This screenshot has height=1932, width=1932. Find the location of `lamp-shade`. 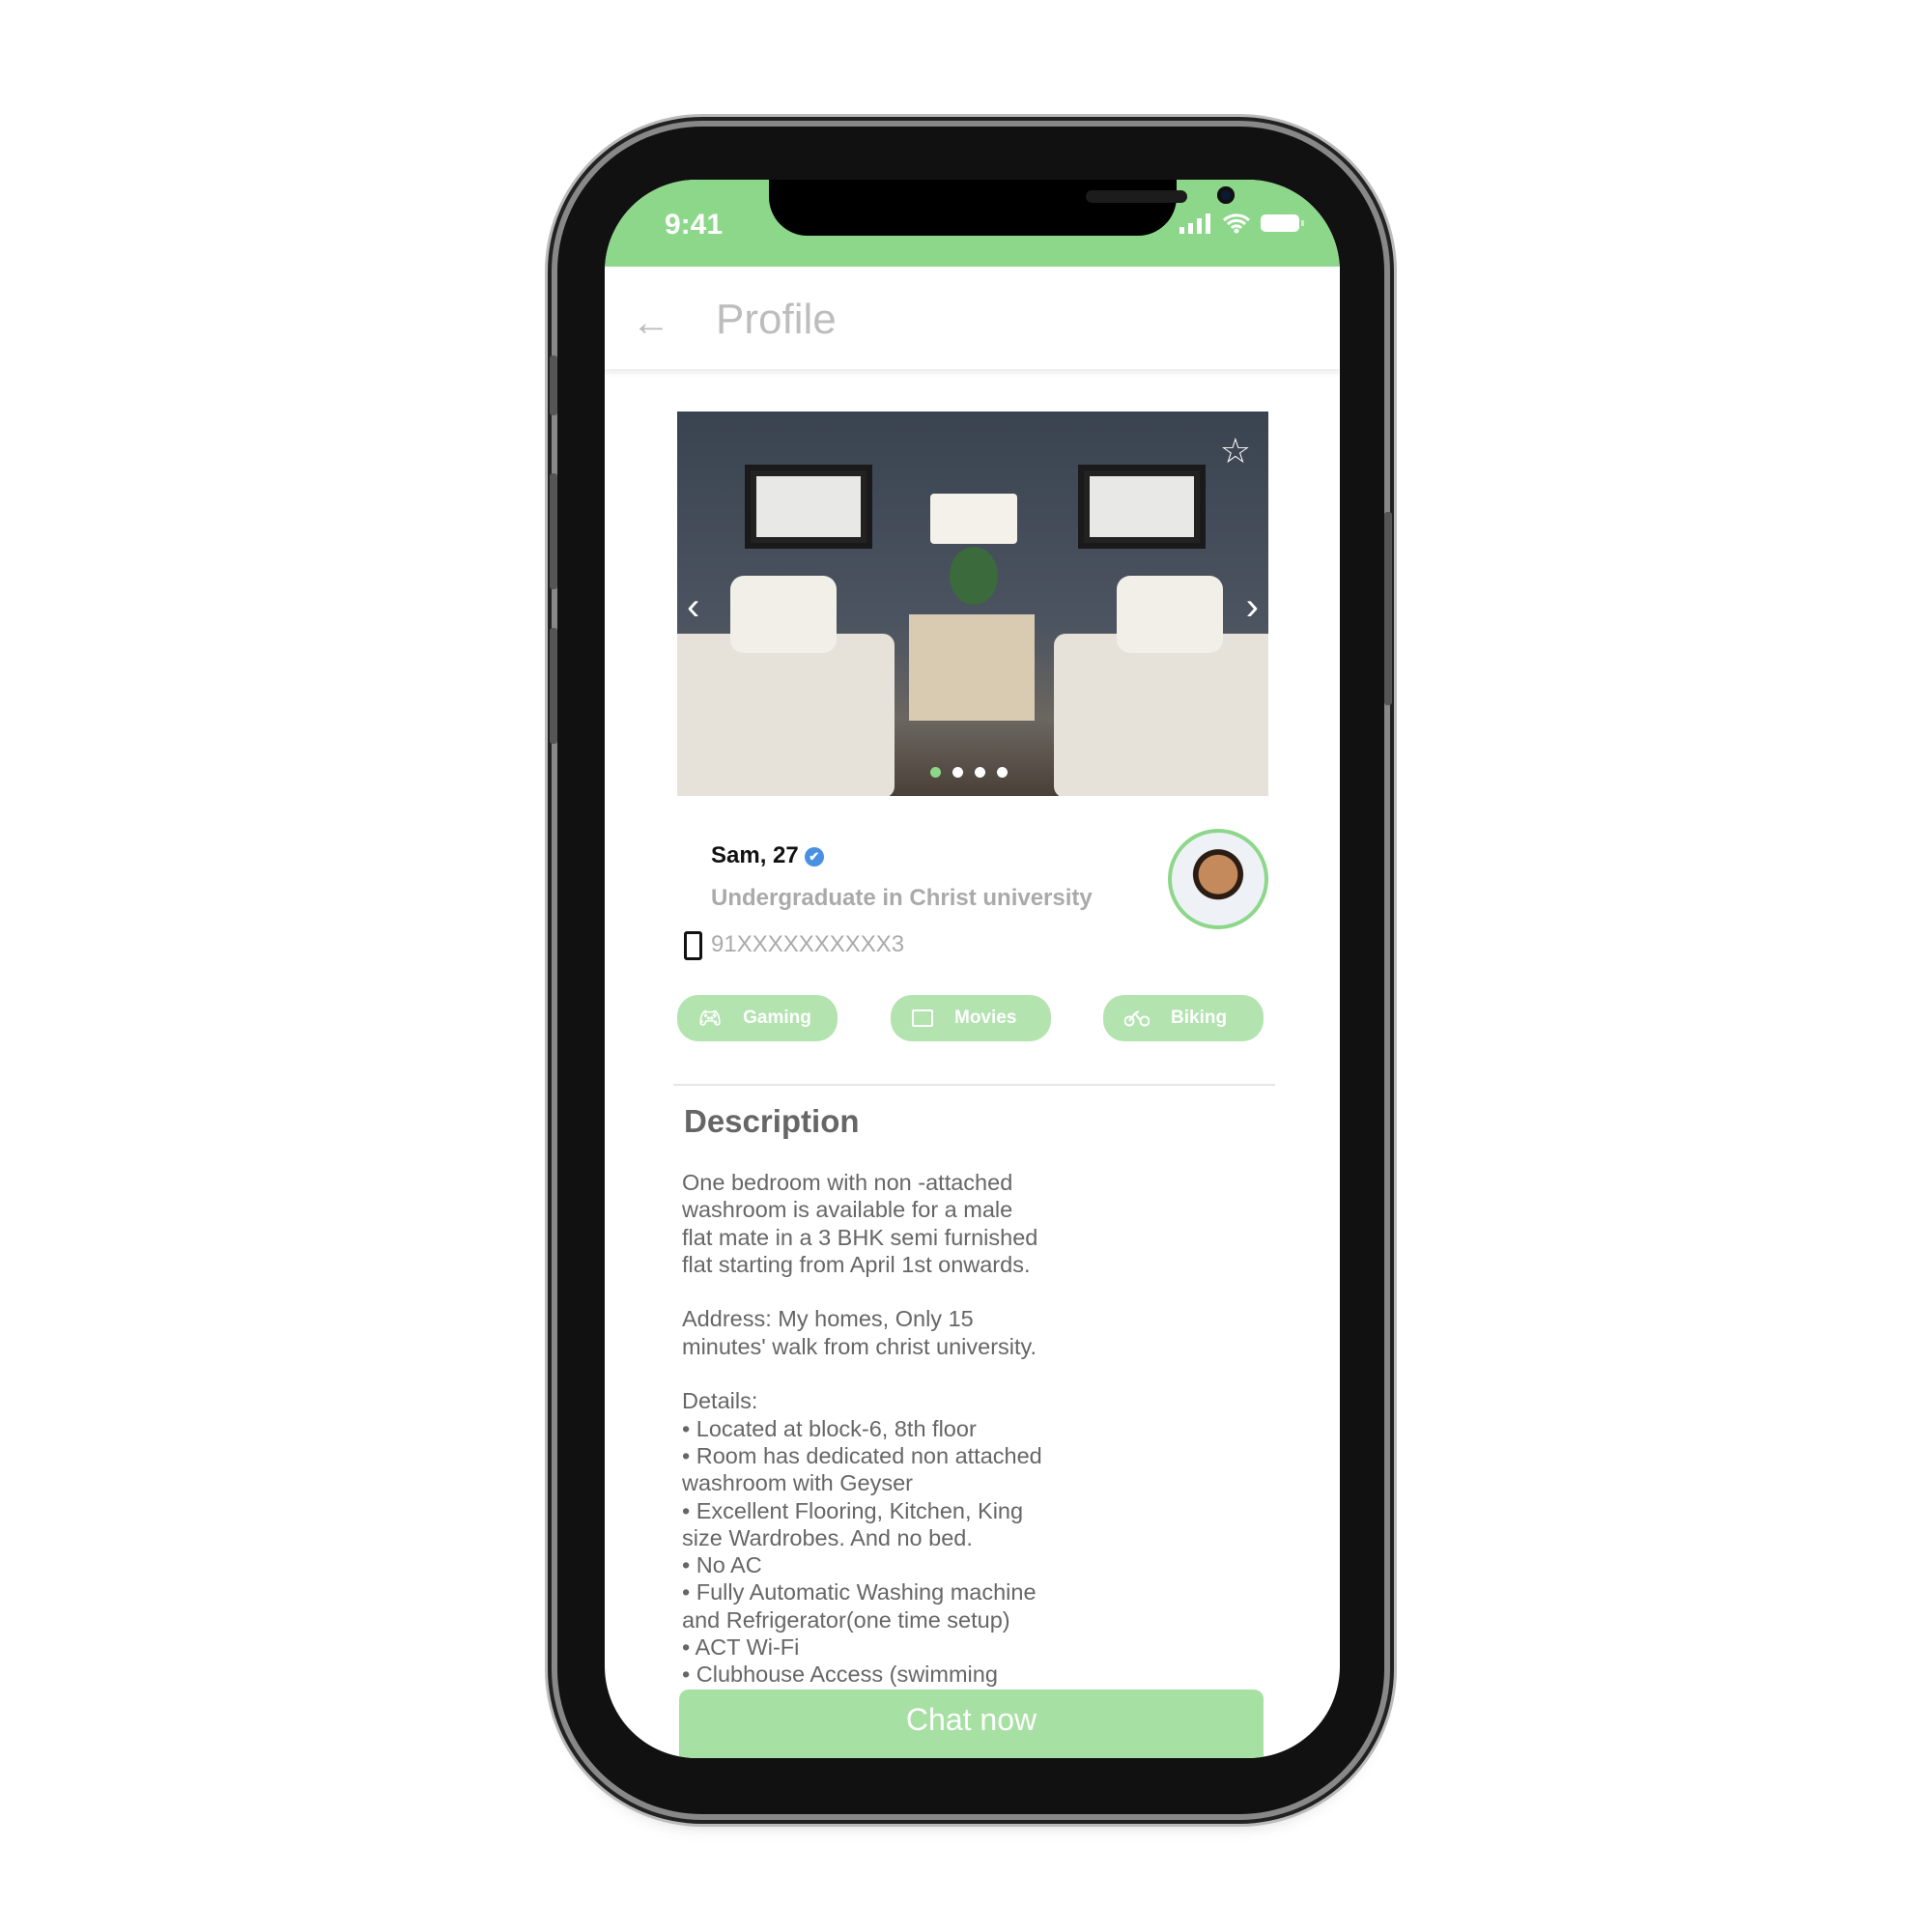

lamp-shade is located at coordinates (973, 519).